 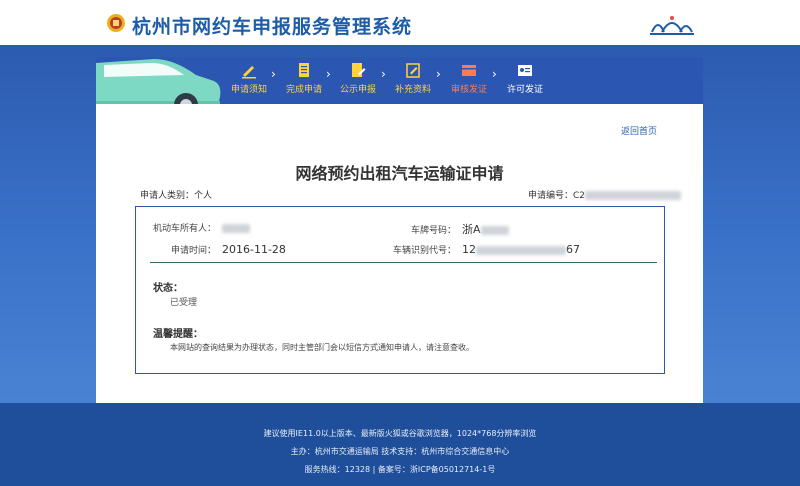 I want to click on applicant-type-label: 申请人类别：, so click(x=167, y=196).